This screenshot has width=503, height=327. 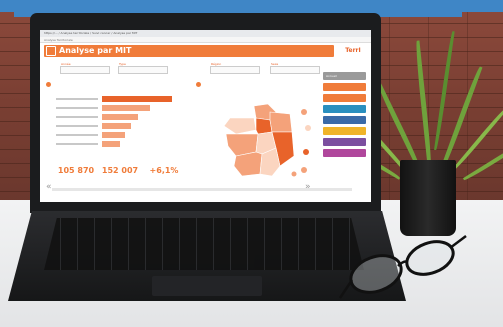 What do you see at coordinates (202, 189) in the screenshot?
I see `horizontal-scrollbar` at bounding box center [202, 189].